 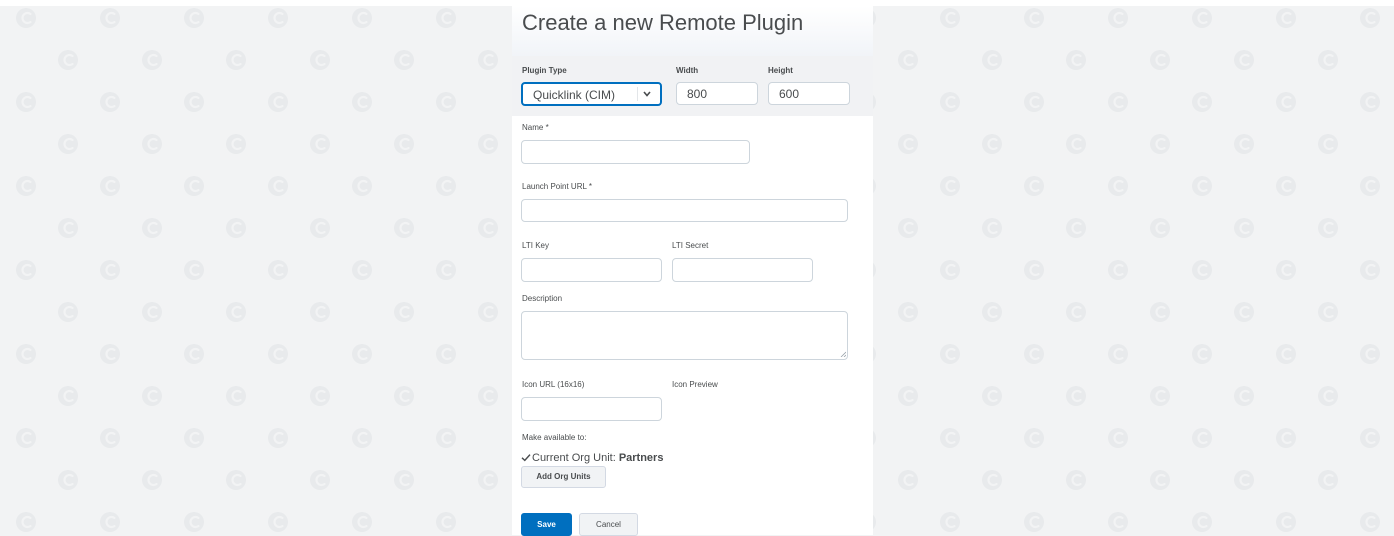 I want to click on lti-key-input, so click(x=591, y=270).